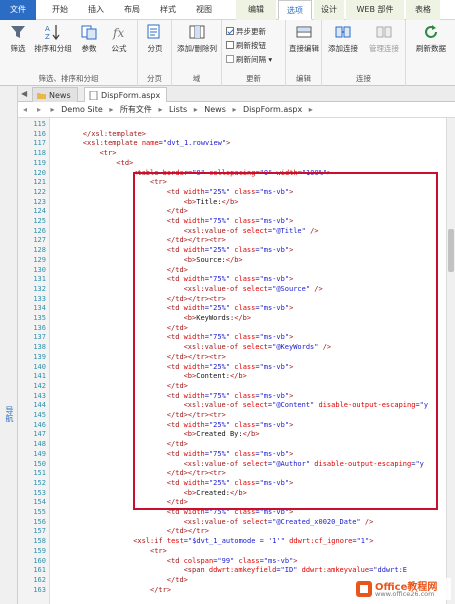 Image resolution: width=455 pixels, height=604 pixels. Describe the element at coordinates (213, 259) in the screenshot. I see `code-line: <b>Source:</b>` at that location.